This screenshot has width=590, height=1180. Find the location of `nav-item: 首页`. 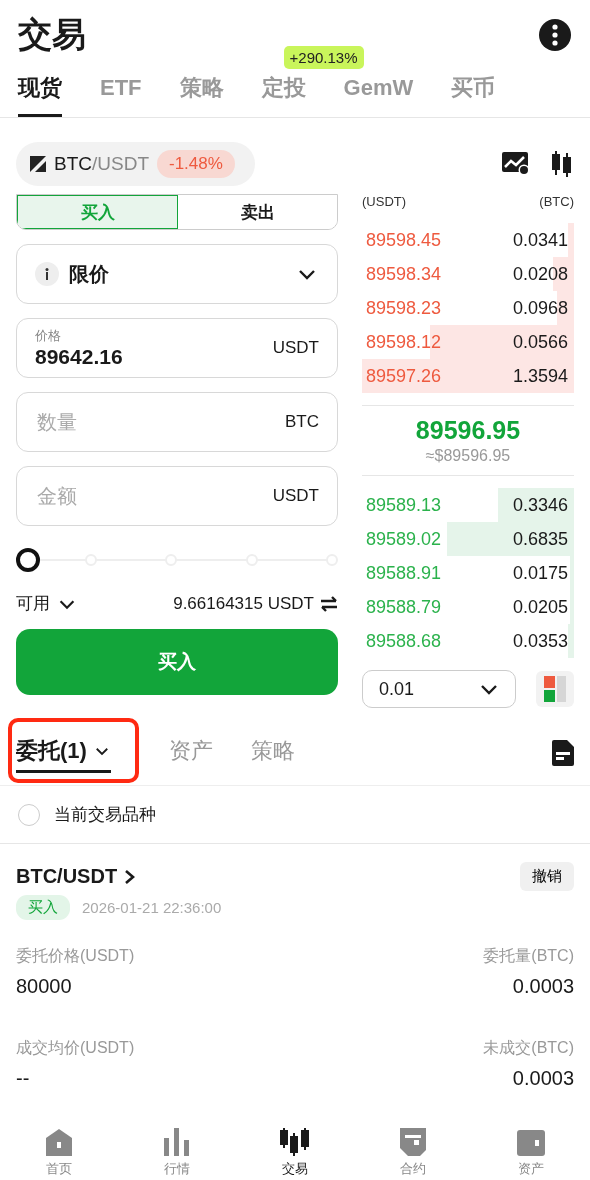

nav-item: 首页 is located at coordinates (59, 1153).